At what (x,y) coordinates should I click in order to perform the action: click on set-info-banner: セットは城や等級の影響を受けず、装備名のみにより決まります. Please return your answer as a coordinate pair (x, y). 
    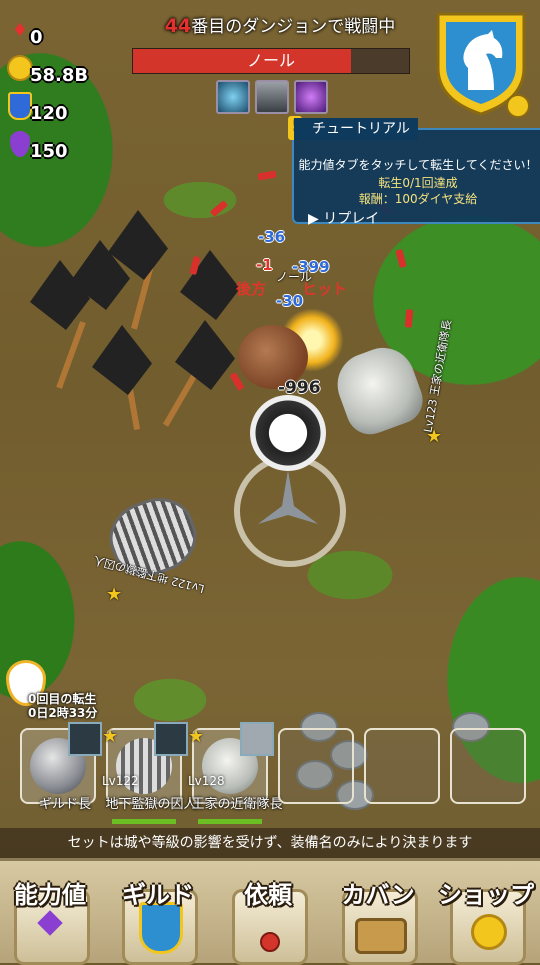
    Looking at the image, I should click on (270, 843).